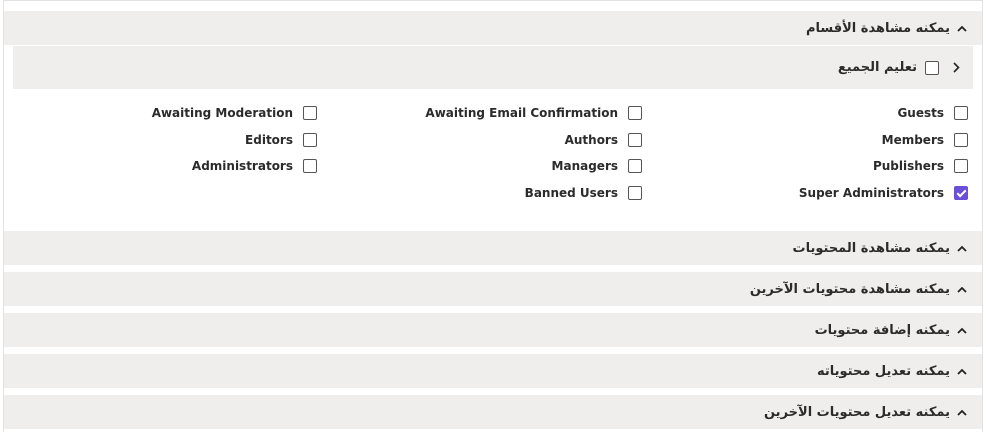 This screenshot has width=986, height=432. What do you see at coordinates (920, 113) in the screenshot?
I see `group-label: Guests` at bounding box center [920, 113].